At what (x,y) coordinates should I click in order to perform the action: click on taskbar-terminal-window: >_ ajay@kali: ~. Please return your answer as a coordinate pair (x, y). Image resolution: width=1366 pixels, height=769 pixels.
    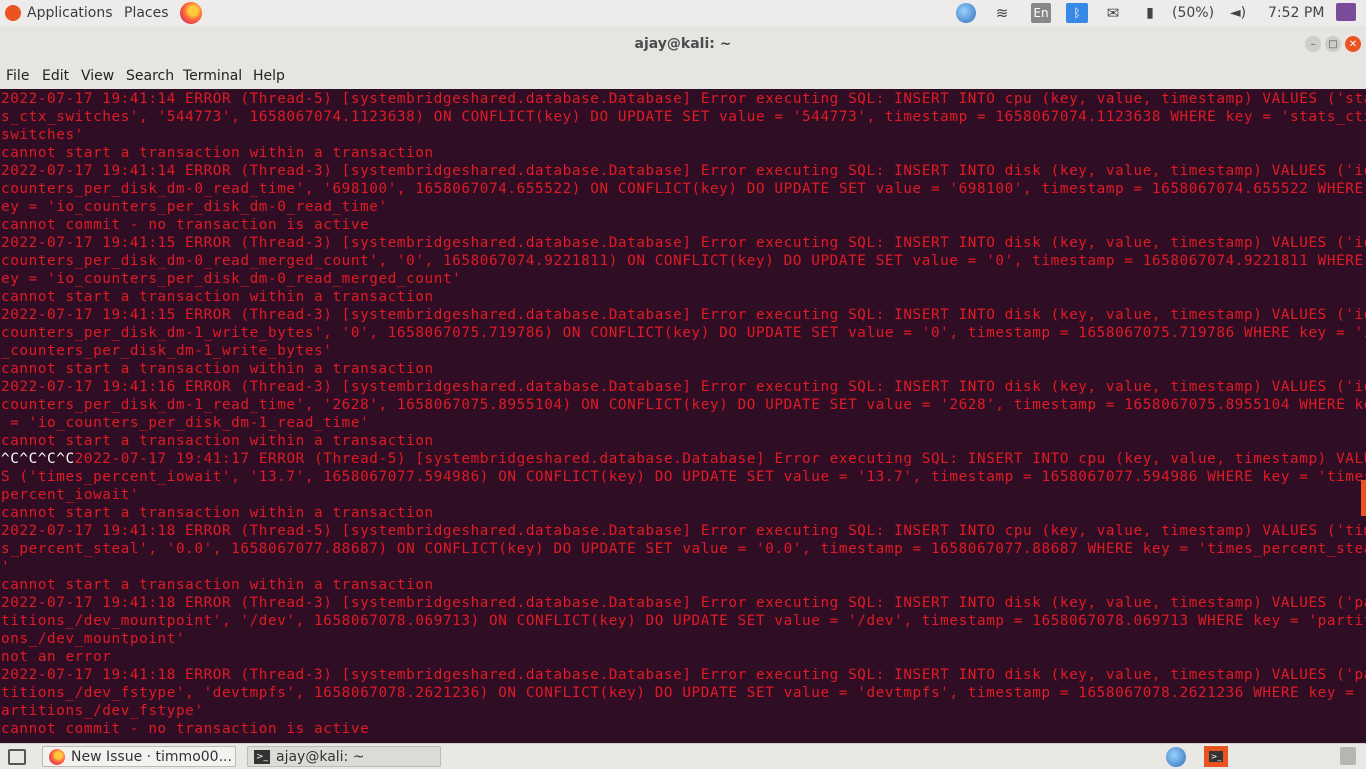
    Looking at the image, I should click on (344, 756).